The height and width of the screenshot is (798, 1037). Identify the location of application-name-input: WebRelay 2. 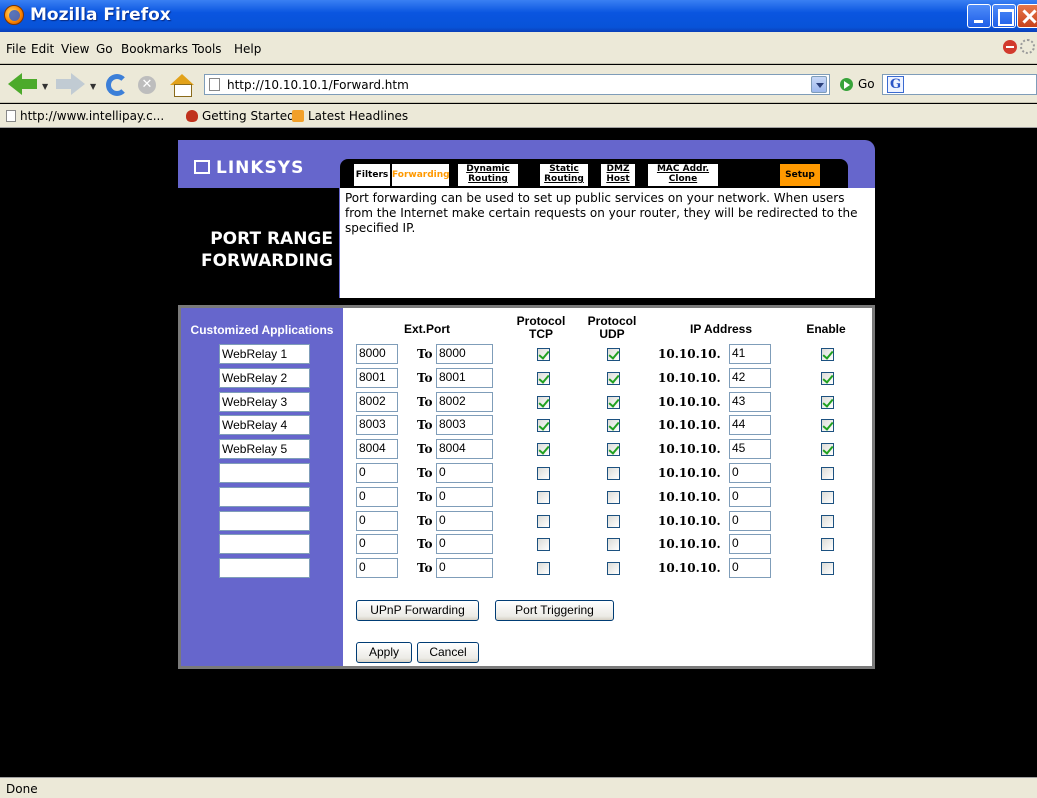
(264, 378).